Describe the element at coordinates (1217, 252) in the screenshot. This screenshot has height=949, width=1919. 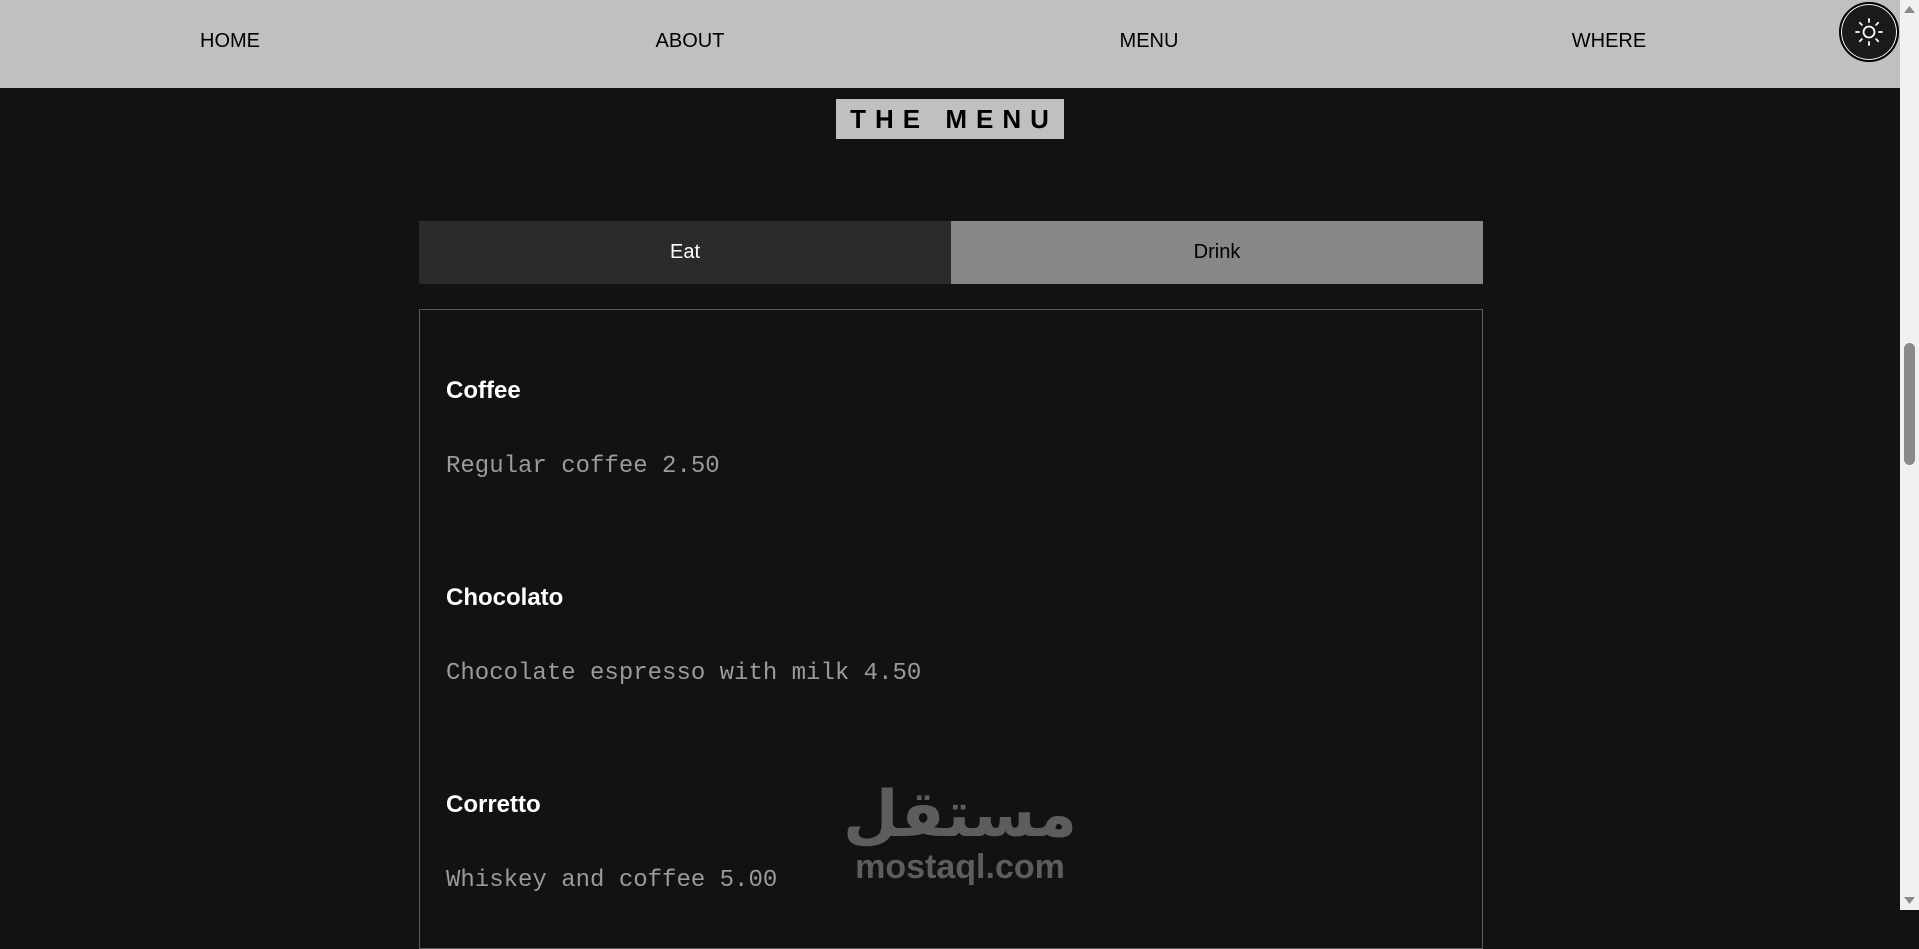
I see `tab-drink: Drink` at that location.